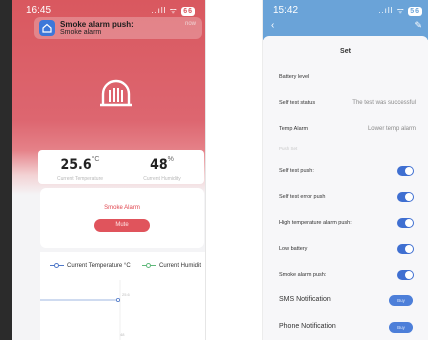 The height and width of the screenshot is (340, 448). Describe the element at coordinates (345, 198) in the screenshot. I see `toggle-row-self-test-error-push: Self test error push` at that location.